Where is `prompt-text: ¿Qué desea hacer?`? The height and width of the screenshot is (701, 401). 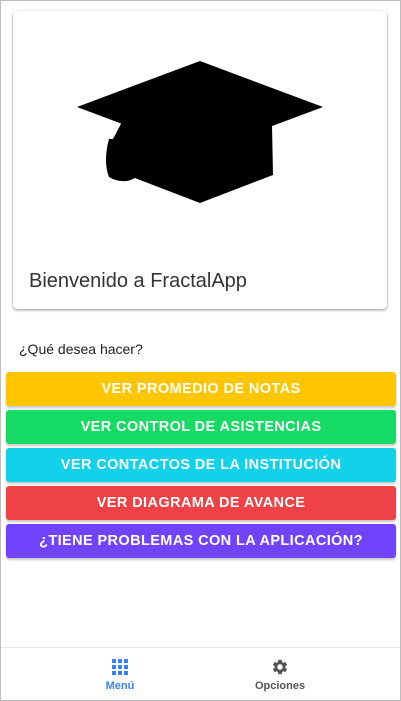 prompt-text: ¿Qué desea hacer? is located at coordinates (81, 349).